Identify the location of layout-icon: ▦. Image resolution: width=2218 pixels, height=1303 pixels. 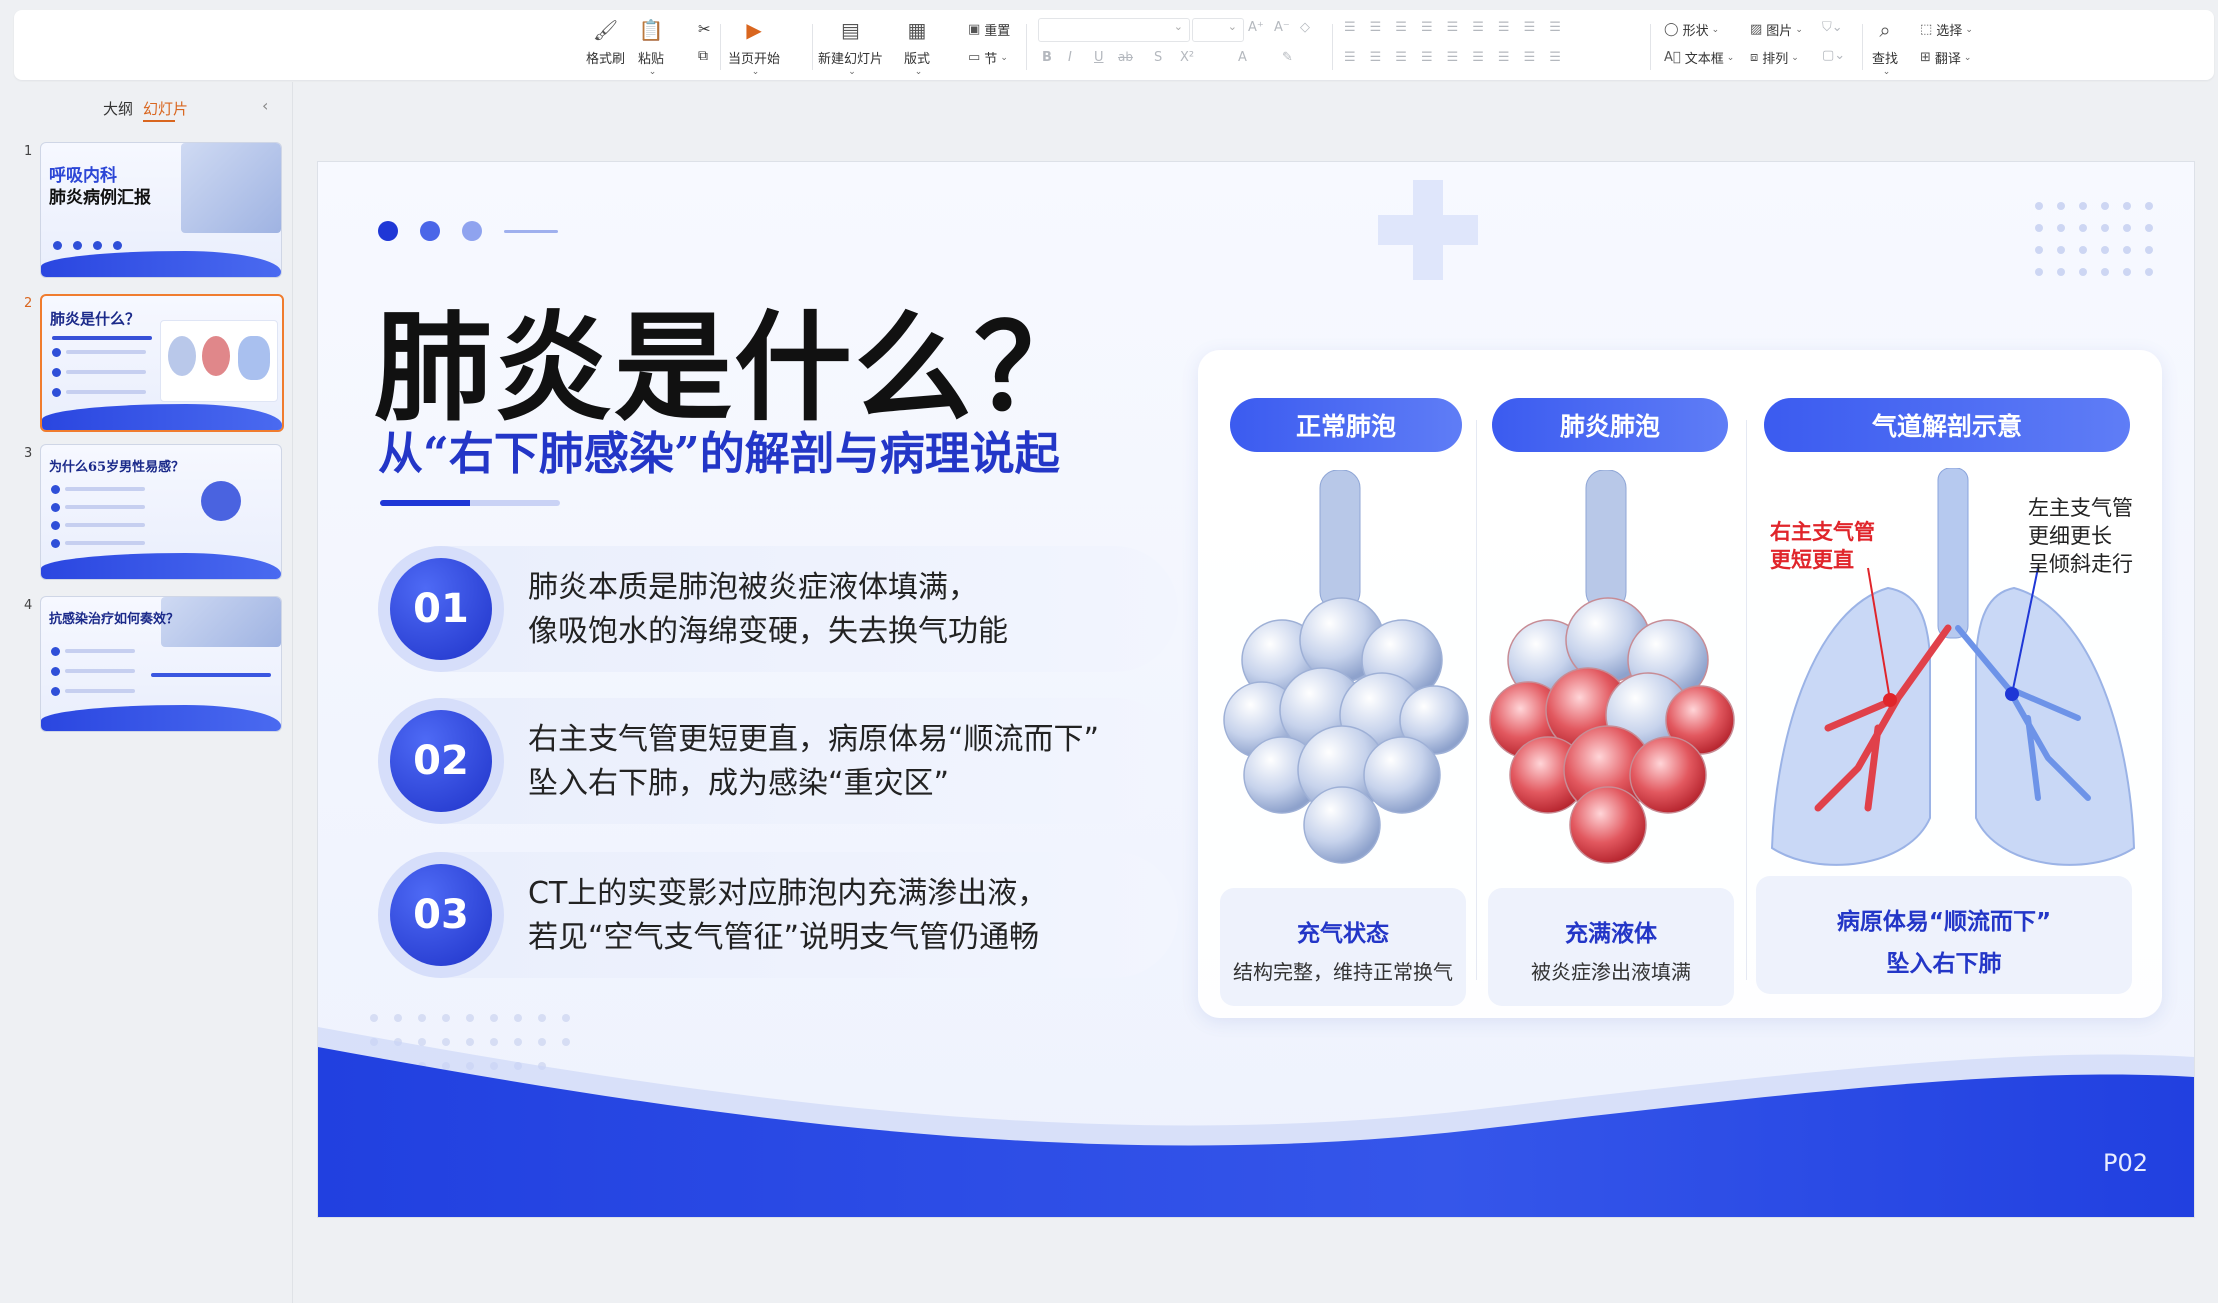
(917, 30).